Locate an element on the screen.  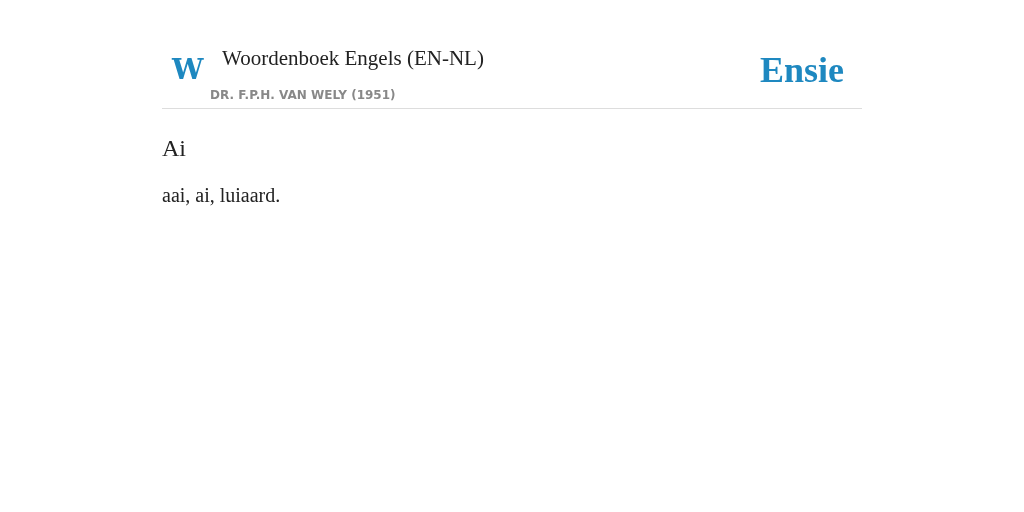
dictionary-title: Woordenboek Engels (EN-NL) is located at coordinates (353, 58).